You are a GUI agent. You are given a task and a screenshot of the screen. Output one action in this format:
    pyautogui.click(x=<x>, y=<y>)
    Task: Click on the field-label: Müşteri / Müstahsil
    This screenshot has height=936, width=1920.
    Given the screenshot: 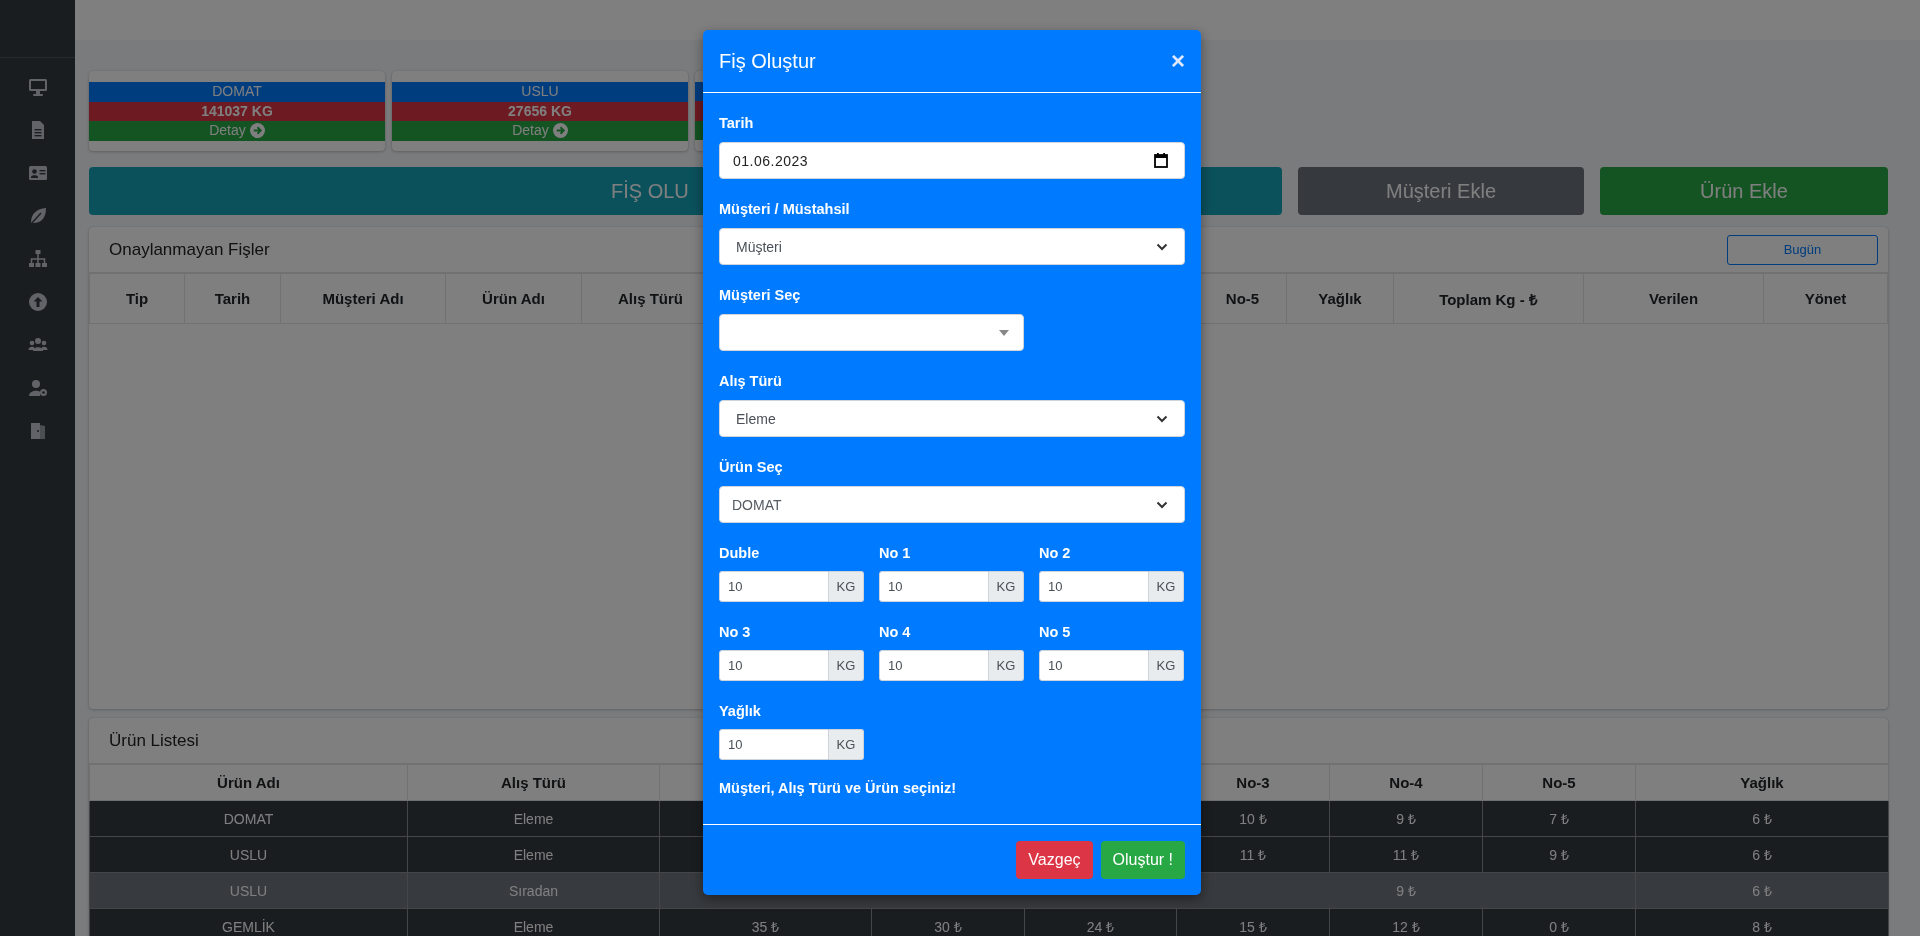 What is the action you would take?
    pyautogui.click(x=785, y=209)
    